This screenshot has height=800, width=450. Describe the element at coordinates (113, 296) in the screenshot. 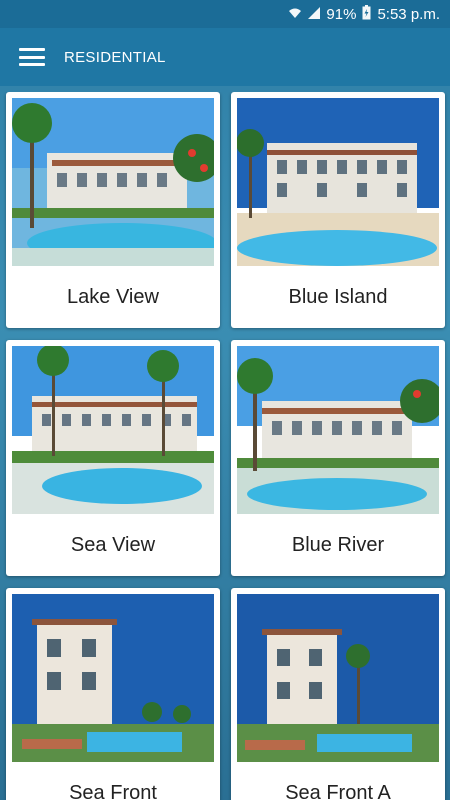

I see `property-name: Lake View` at that location.